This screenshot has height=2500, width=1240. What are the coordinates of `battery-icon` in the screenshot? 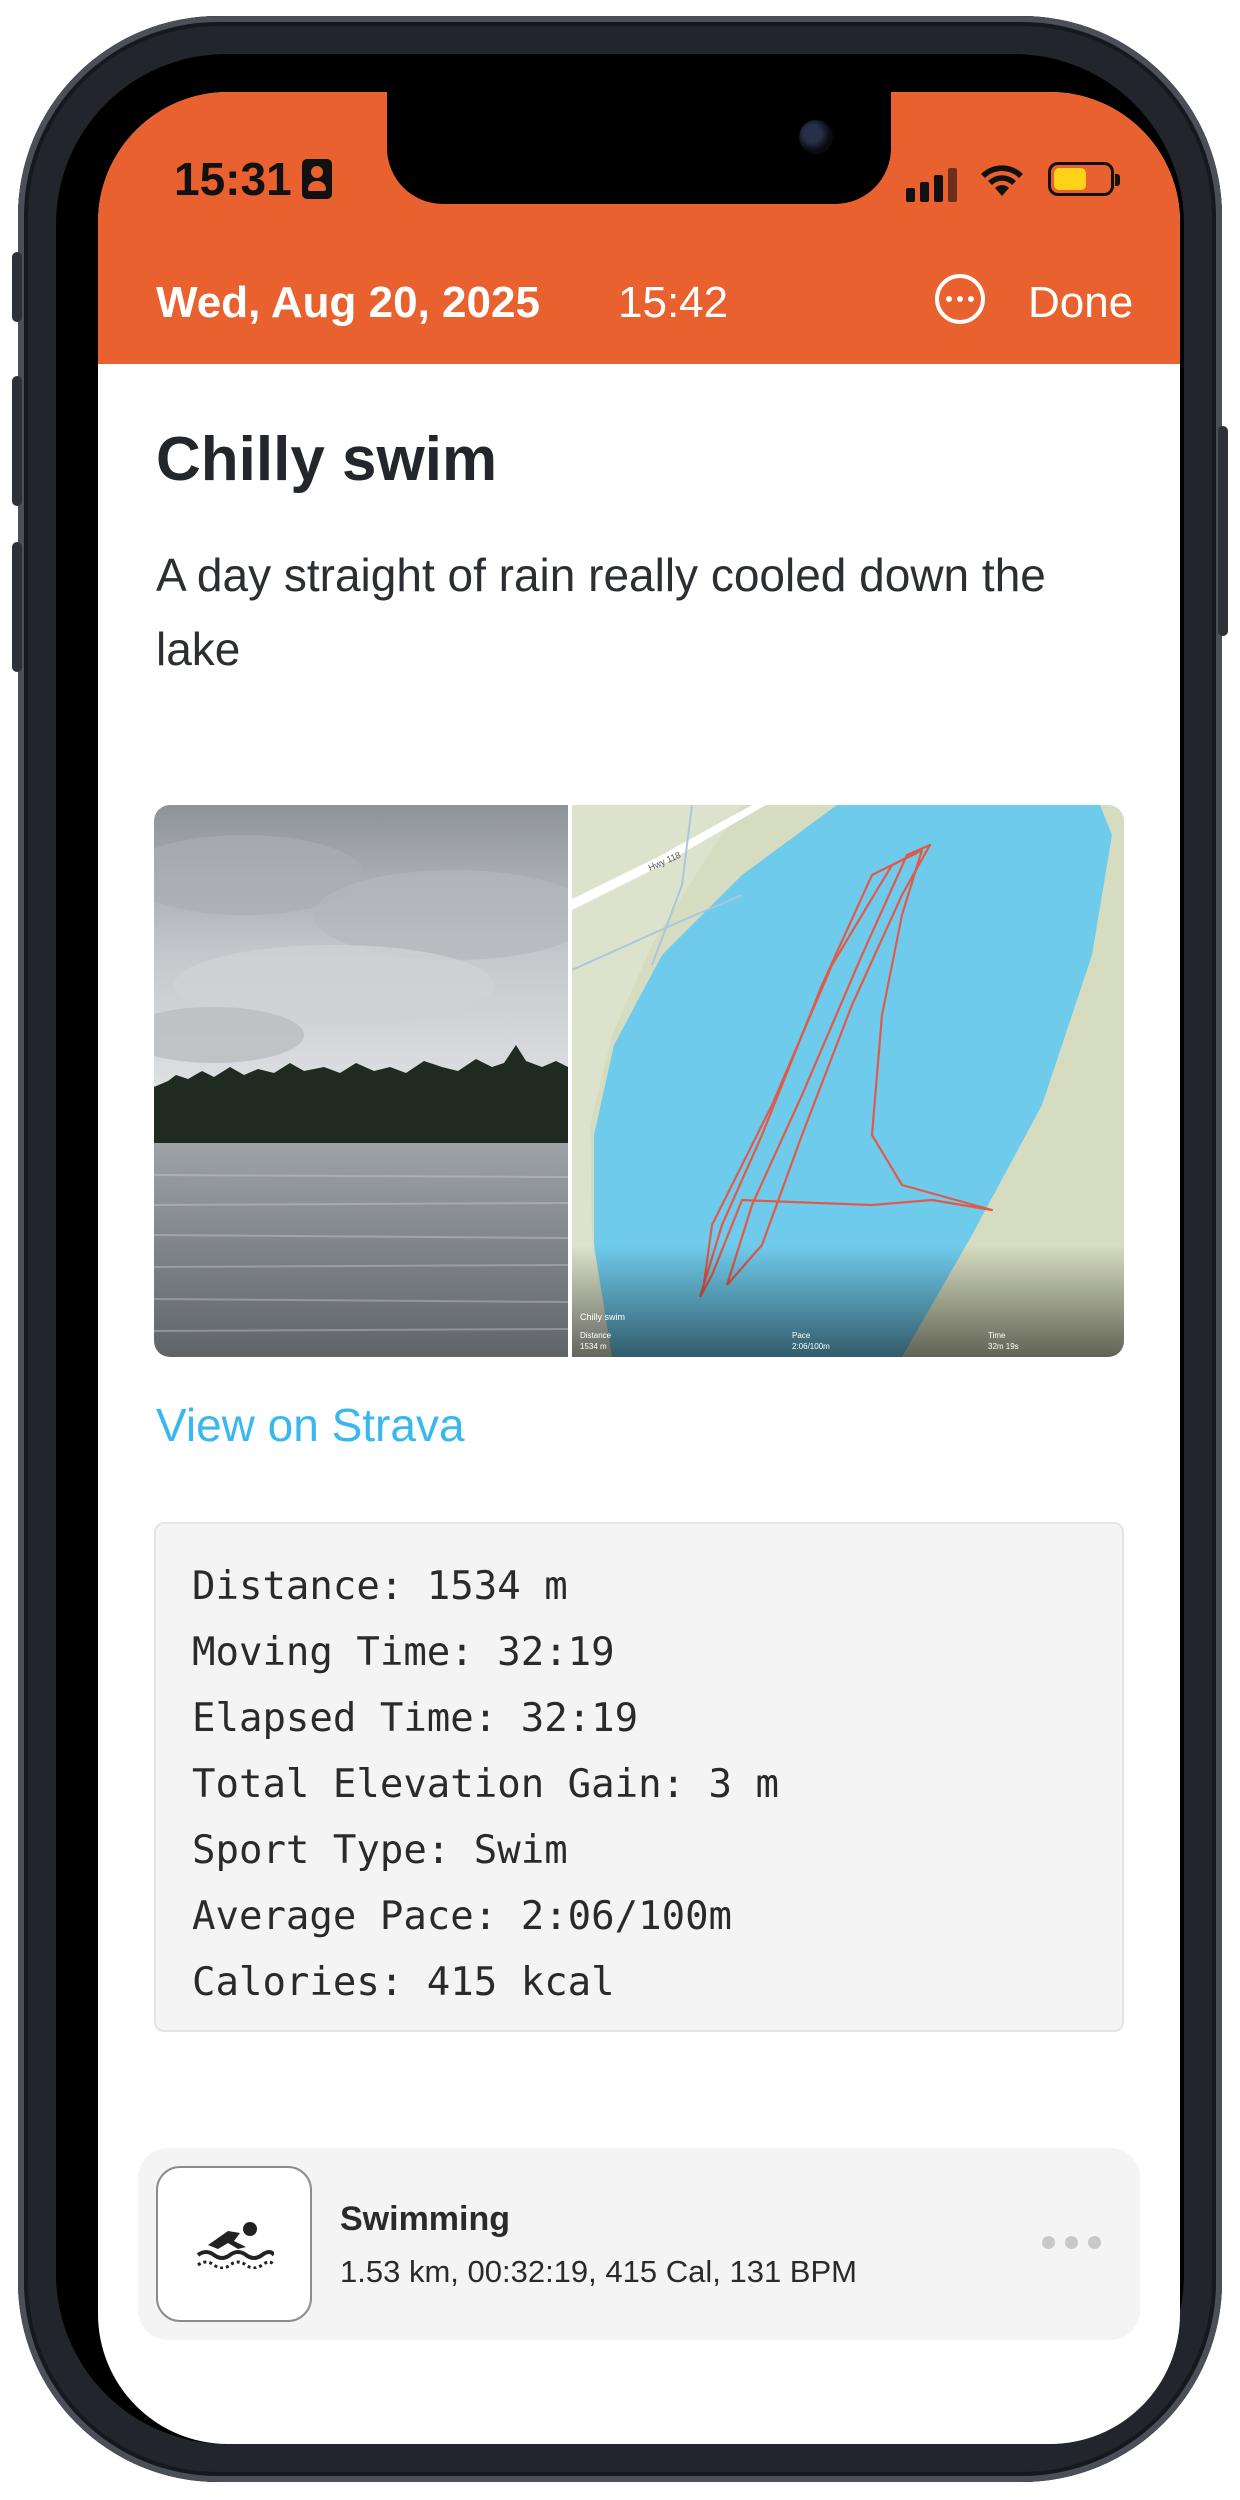 It's located at (1084, 179).